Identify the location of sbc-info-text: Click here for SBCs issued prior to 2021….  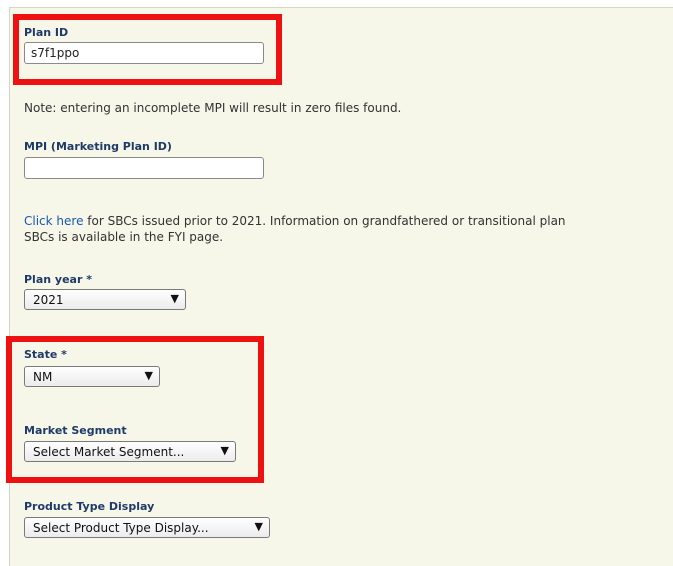
(344, 229).